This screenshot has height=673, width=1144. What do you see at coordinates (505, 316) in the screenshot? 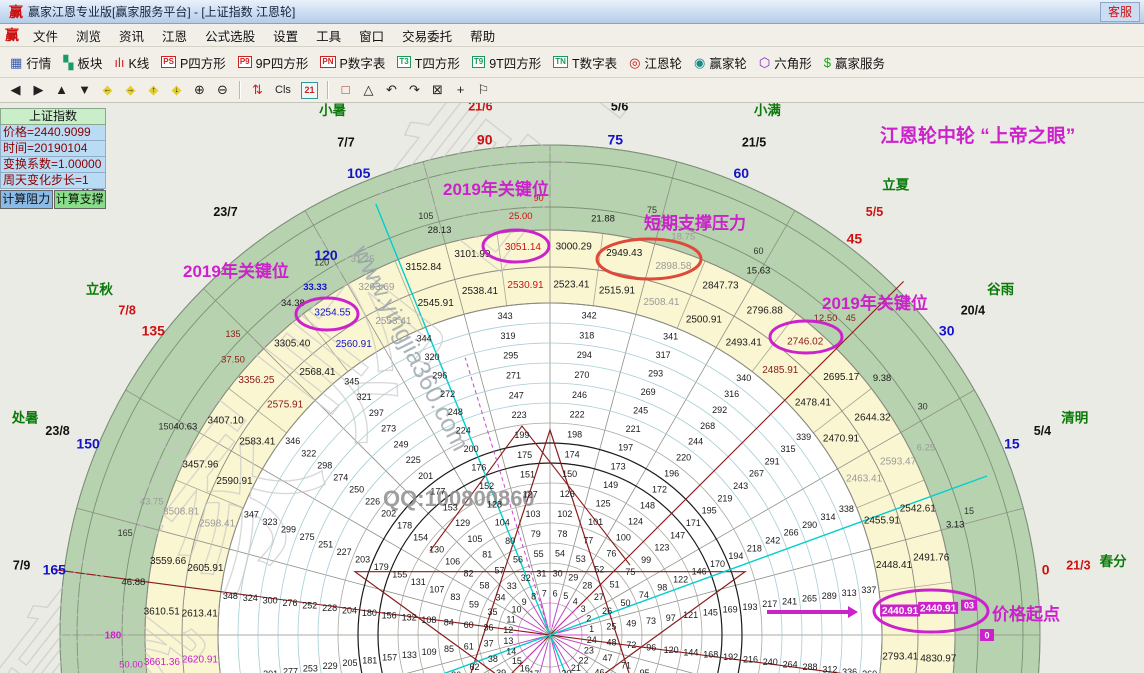
I see `svg-text: 343` at bounding box center [505, 316].